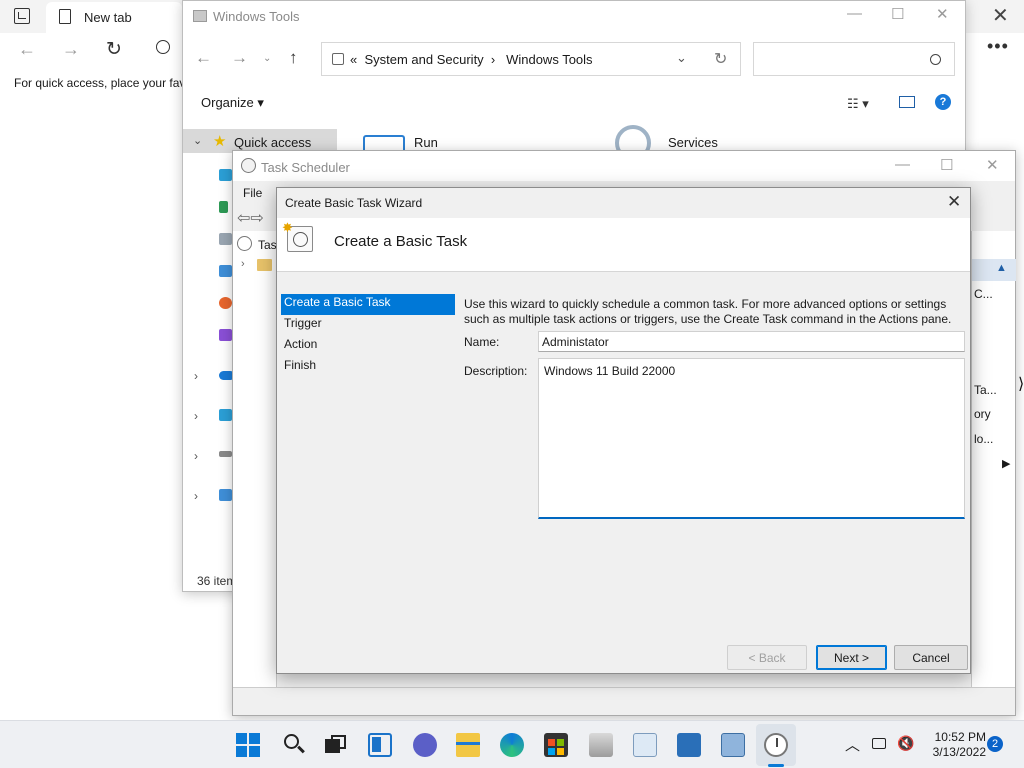  Describe the element at coordinates (905, 743) in the screenshot. I see `volume-muted-icon: 🔇` at that location.